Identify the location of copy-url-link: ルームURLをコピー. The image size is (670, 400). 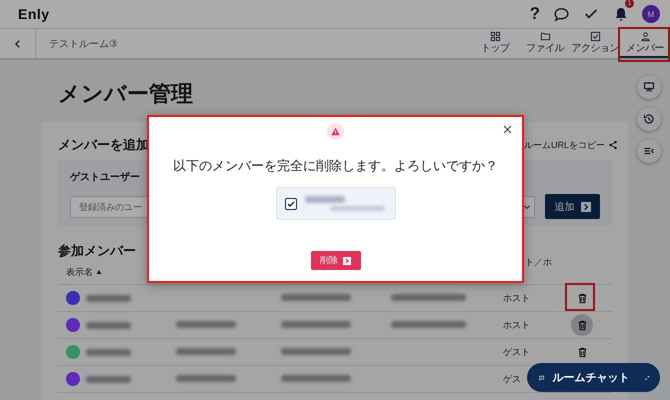
(571, 145).